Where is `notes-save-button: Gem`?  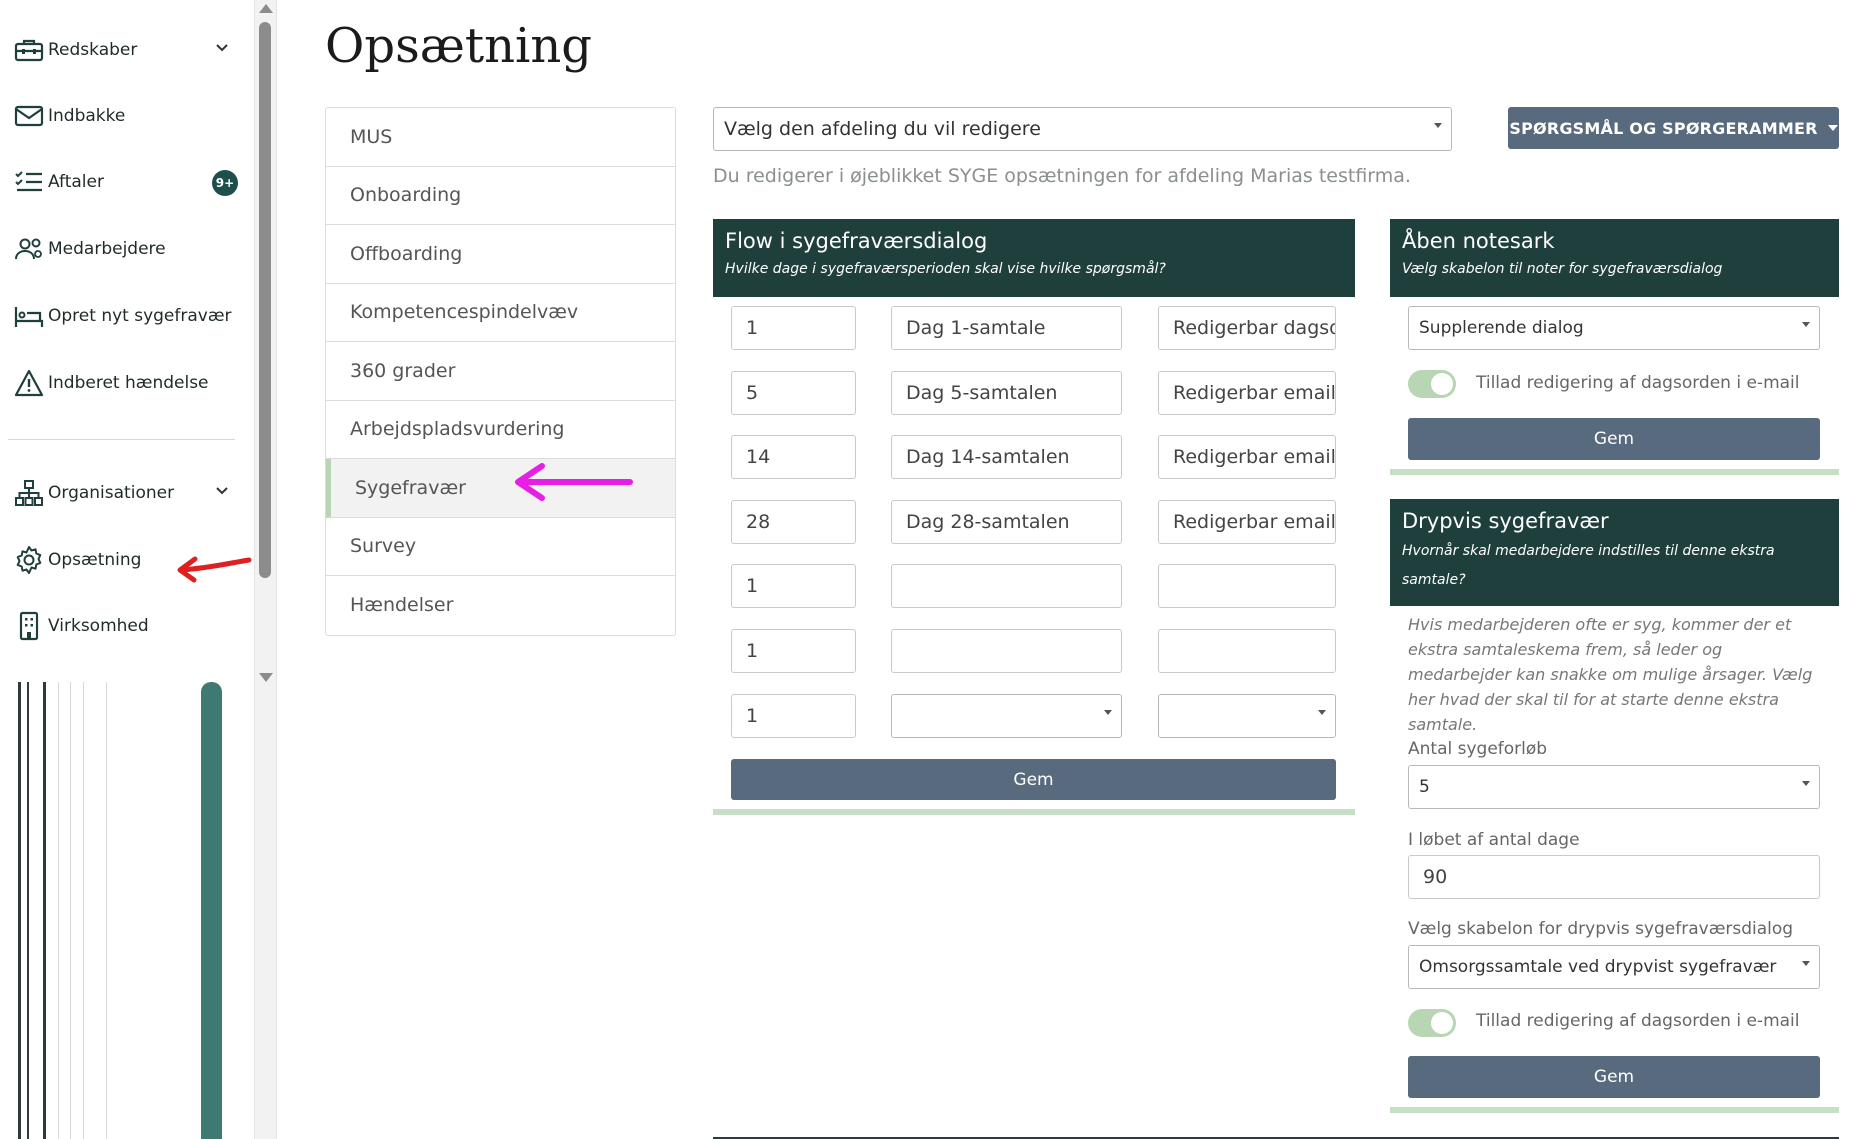
notes-save-button: Gem is located at coordinates (1614, 439).